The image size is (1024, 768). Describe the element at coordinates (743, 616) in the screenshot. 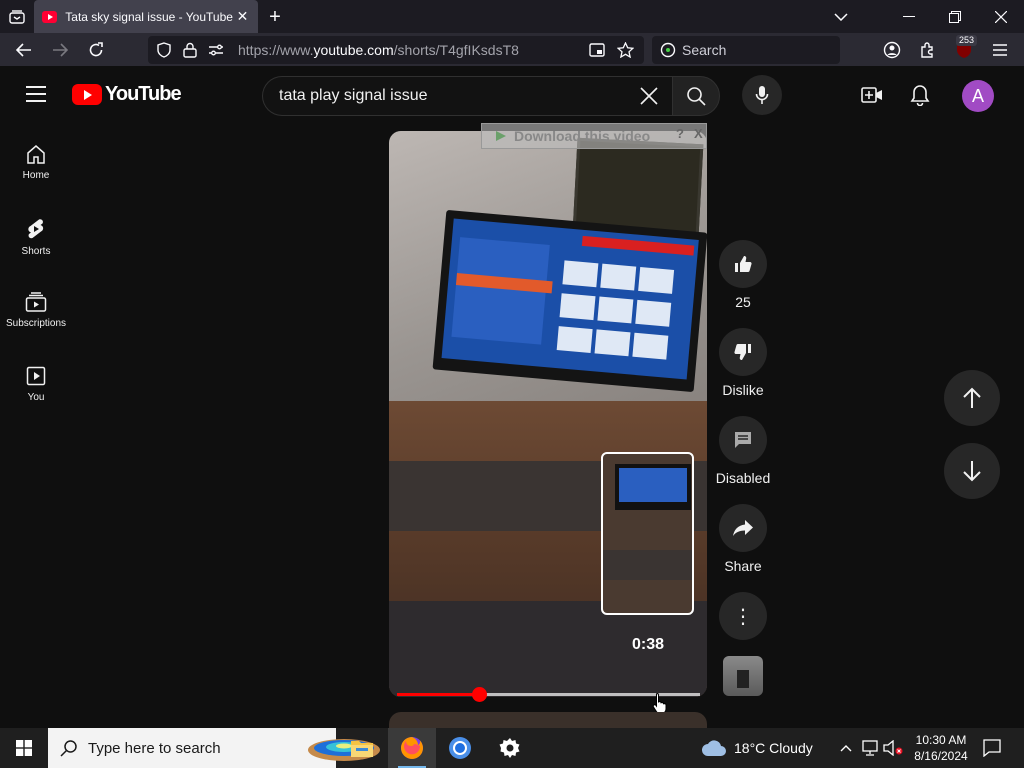

I see `more-actions-icon: ⋮` at that location.